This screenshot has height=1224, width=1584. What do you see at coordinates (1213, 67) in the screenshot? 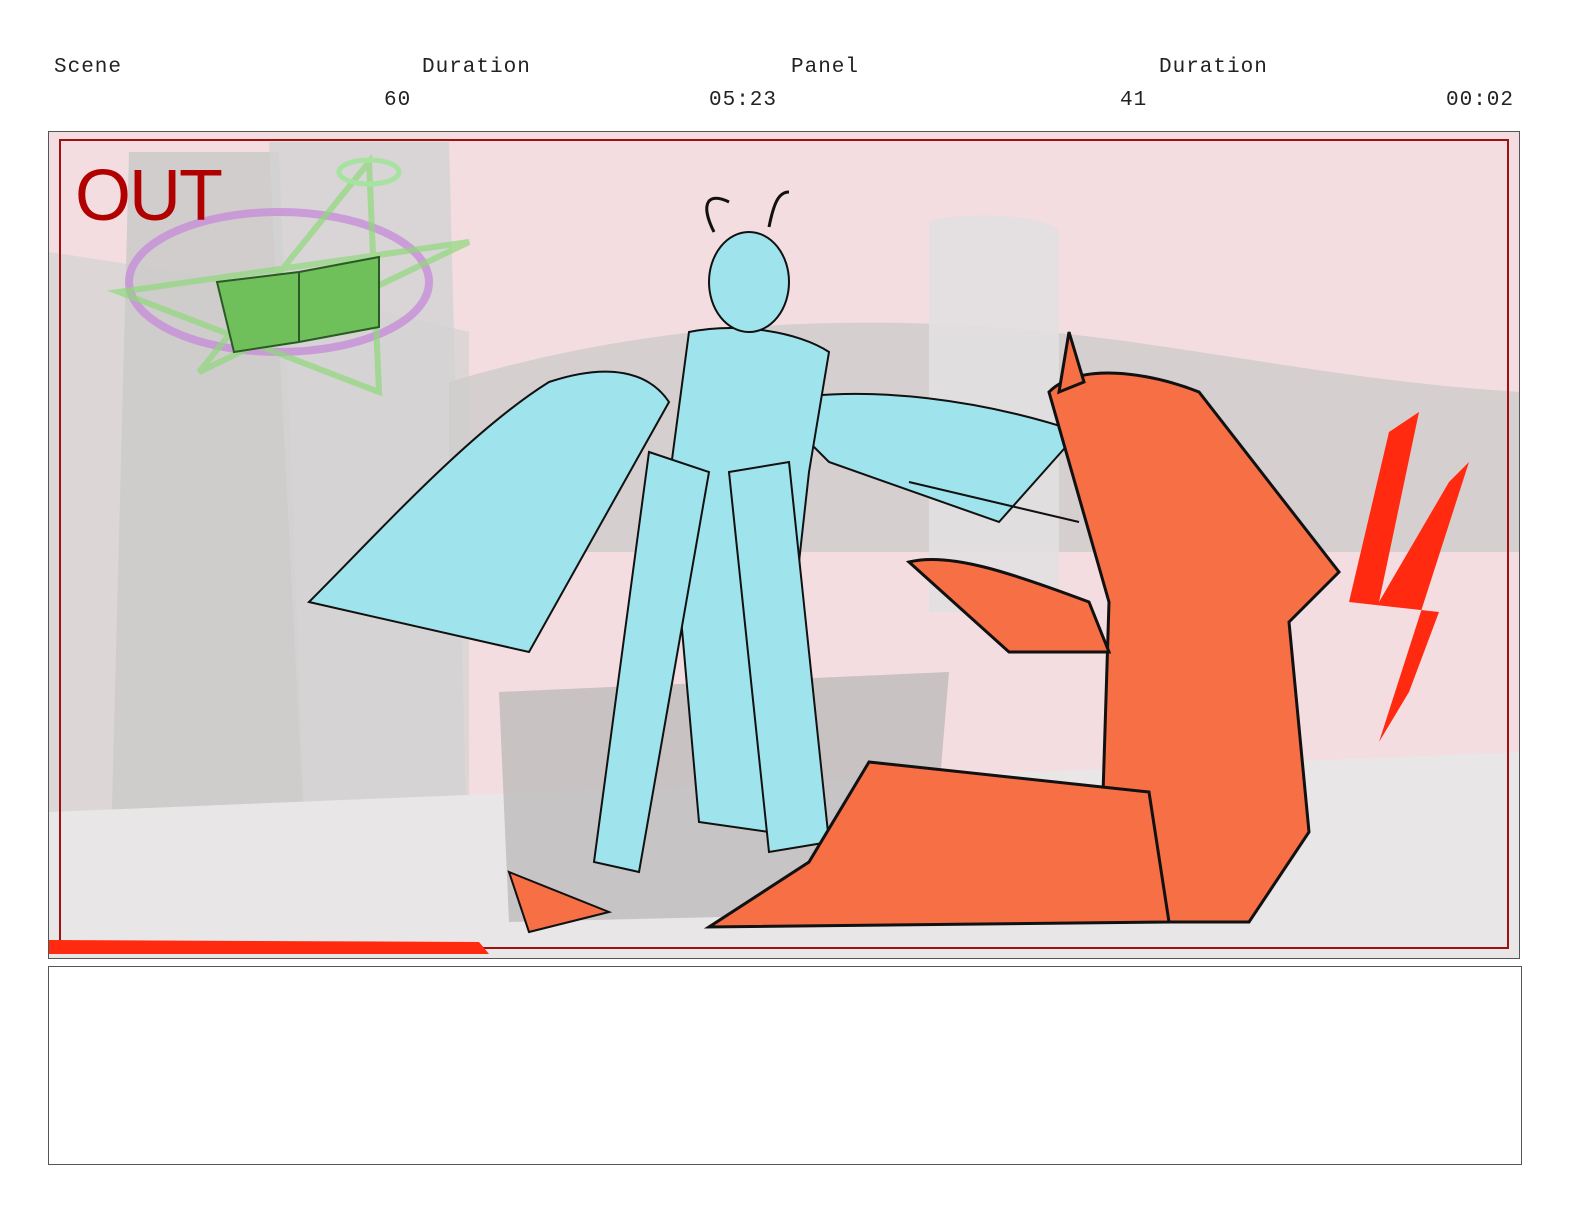
I see `header-panel-duration-label: Duration` at bounding box center [1213, 67].